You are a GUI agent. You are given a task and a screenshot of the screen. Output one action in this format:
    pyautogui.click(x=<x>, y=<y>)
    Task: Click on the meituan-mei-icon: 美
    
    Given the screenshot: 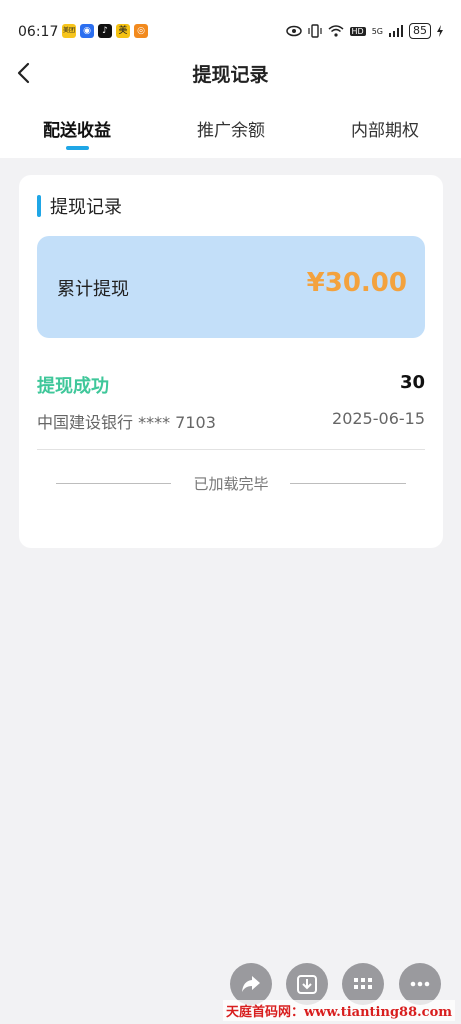 What is the action you would take?
    pyautogui.click(x=123, y=31)
    